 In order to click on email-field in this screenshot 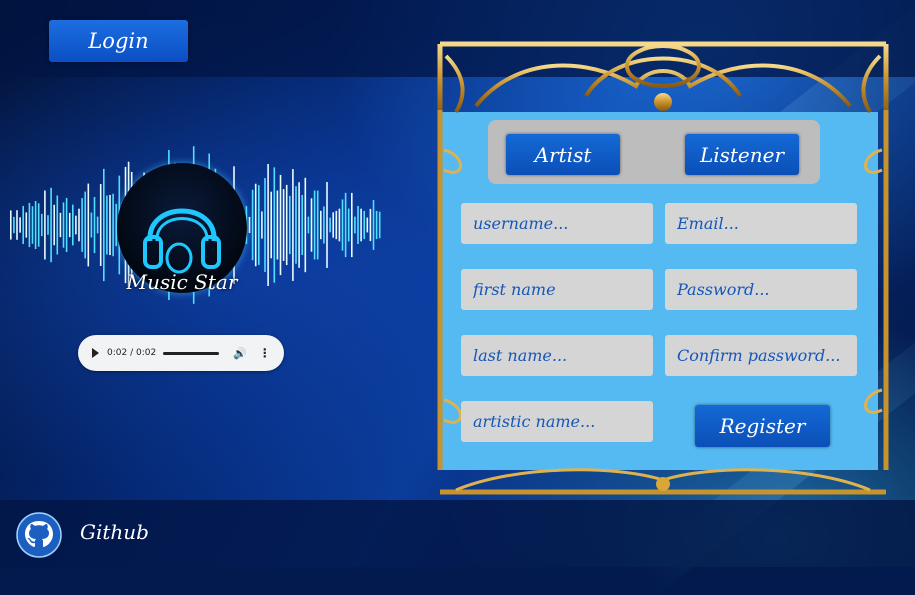, I will do `click(761, 223)`.